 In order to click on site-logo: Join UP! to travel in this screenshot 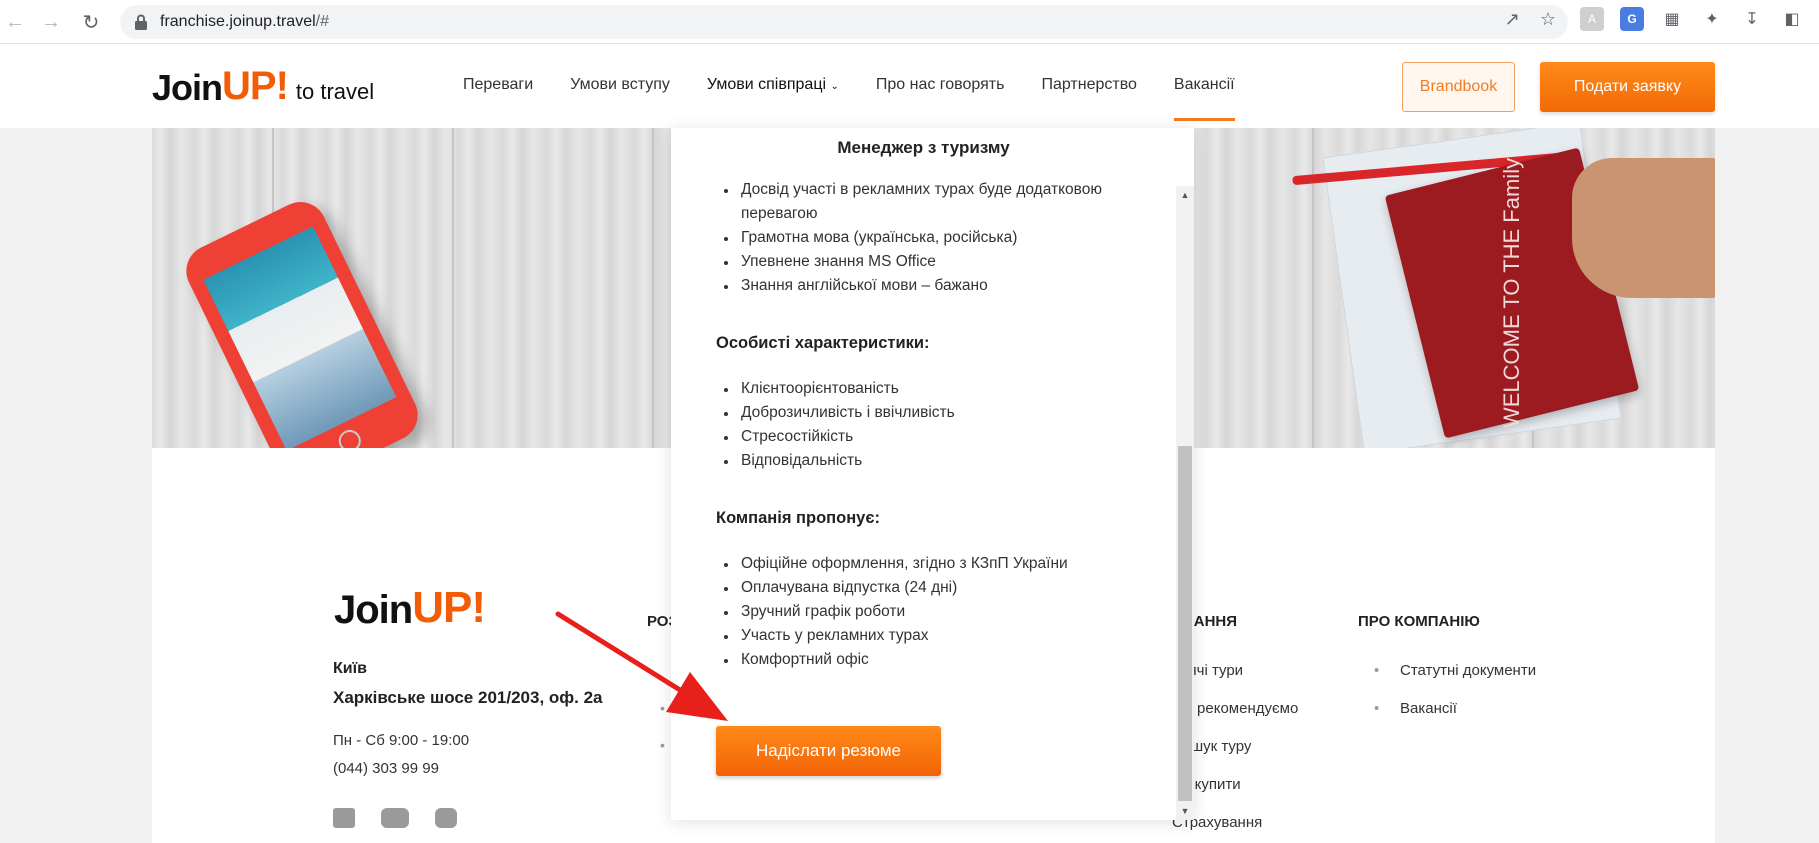, I will do `click(263, 86)`.